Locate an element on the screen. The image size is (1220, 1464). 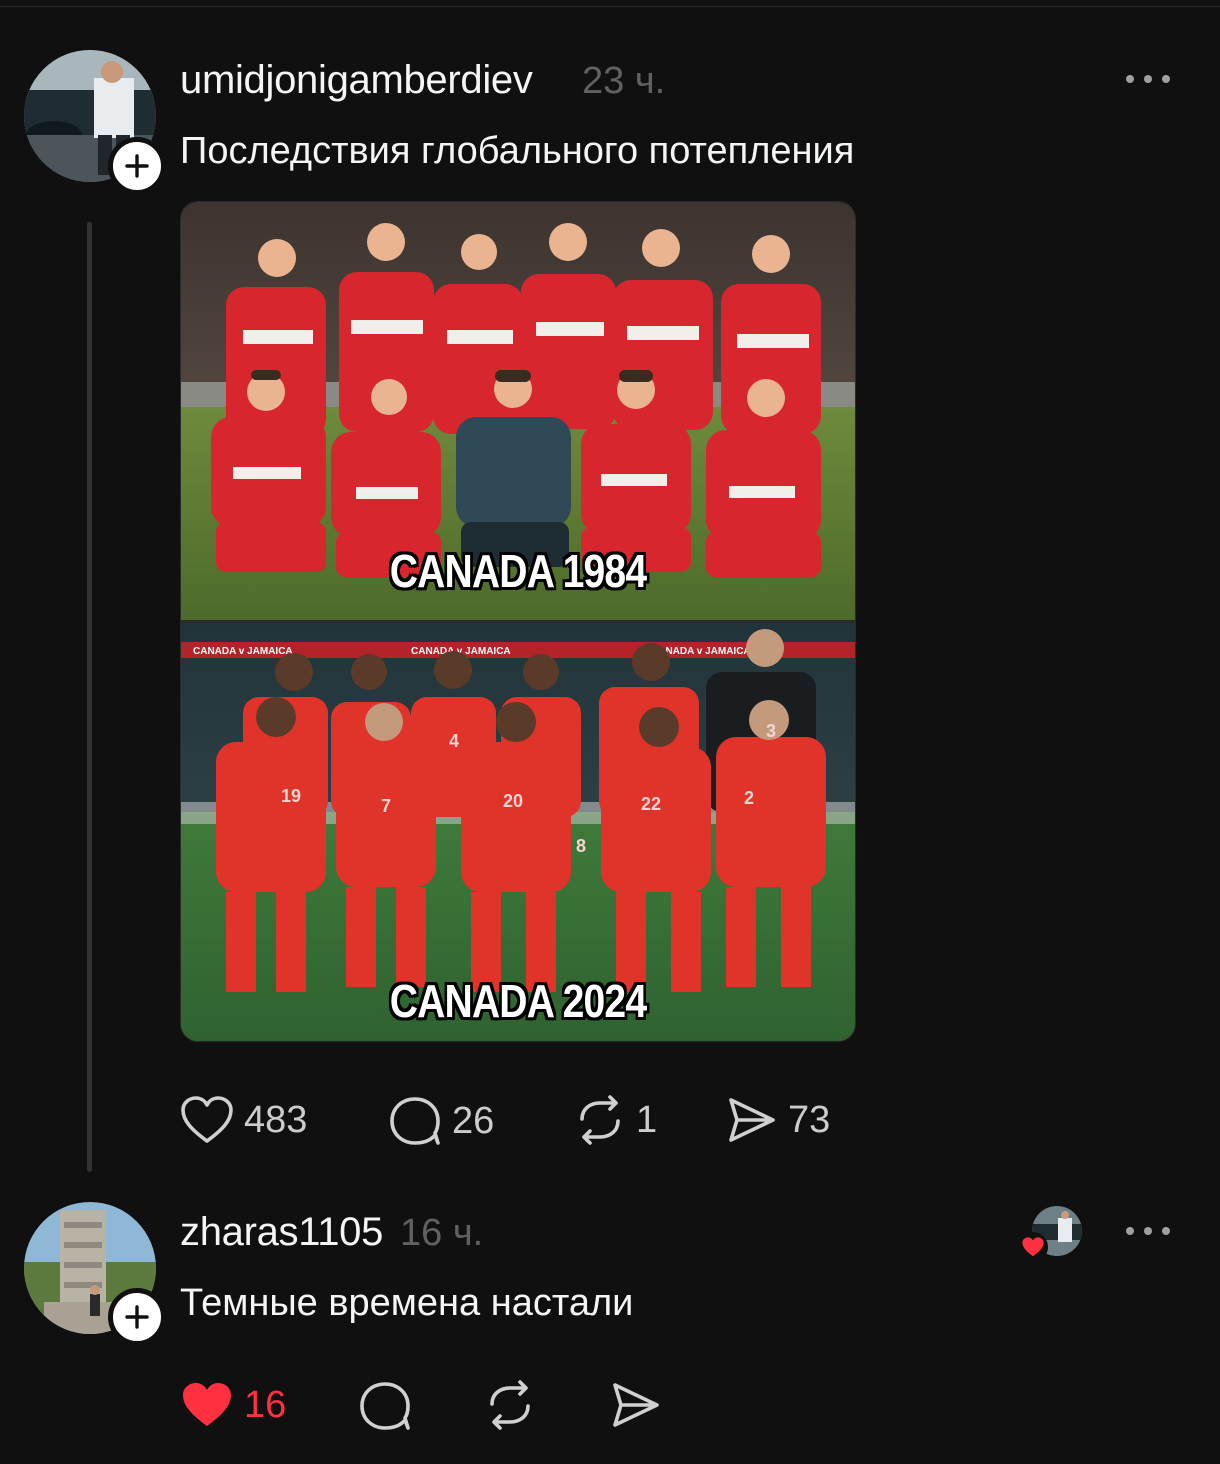
liked-by-author-badge is located at coordinates (1033, 1247).